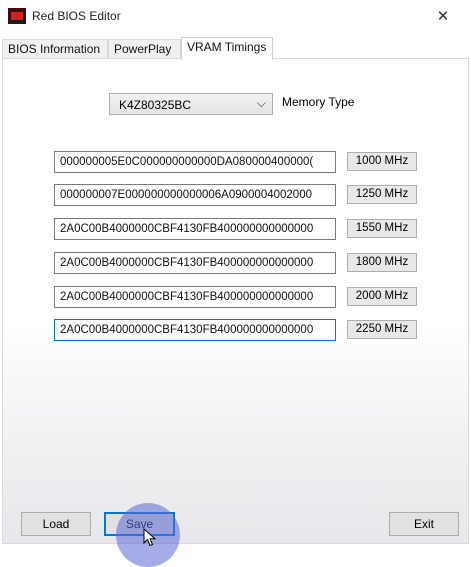 Image resolution: width=471 pixels, height=567 pixels. Describe the element at coordinates (235, 17) in the screenshot. I see `title-bar: Red BIOS Editor ✕` at that location.